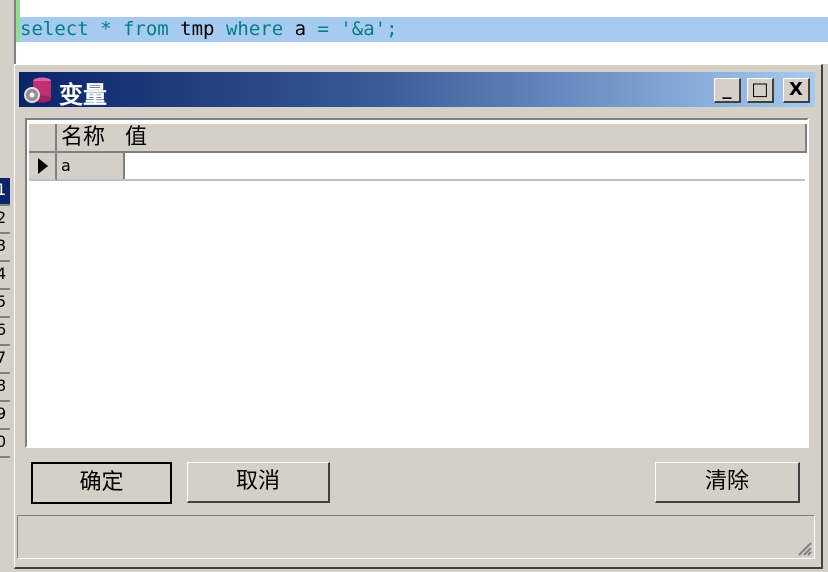 The height and width of the screenshot is (572, 828). What do you see at coordinates (416, 537) in the screenshot?
I see `status-bar` at bounding box center [416, 537].